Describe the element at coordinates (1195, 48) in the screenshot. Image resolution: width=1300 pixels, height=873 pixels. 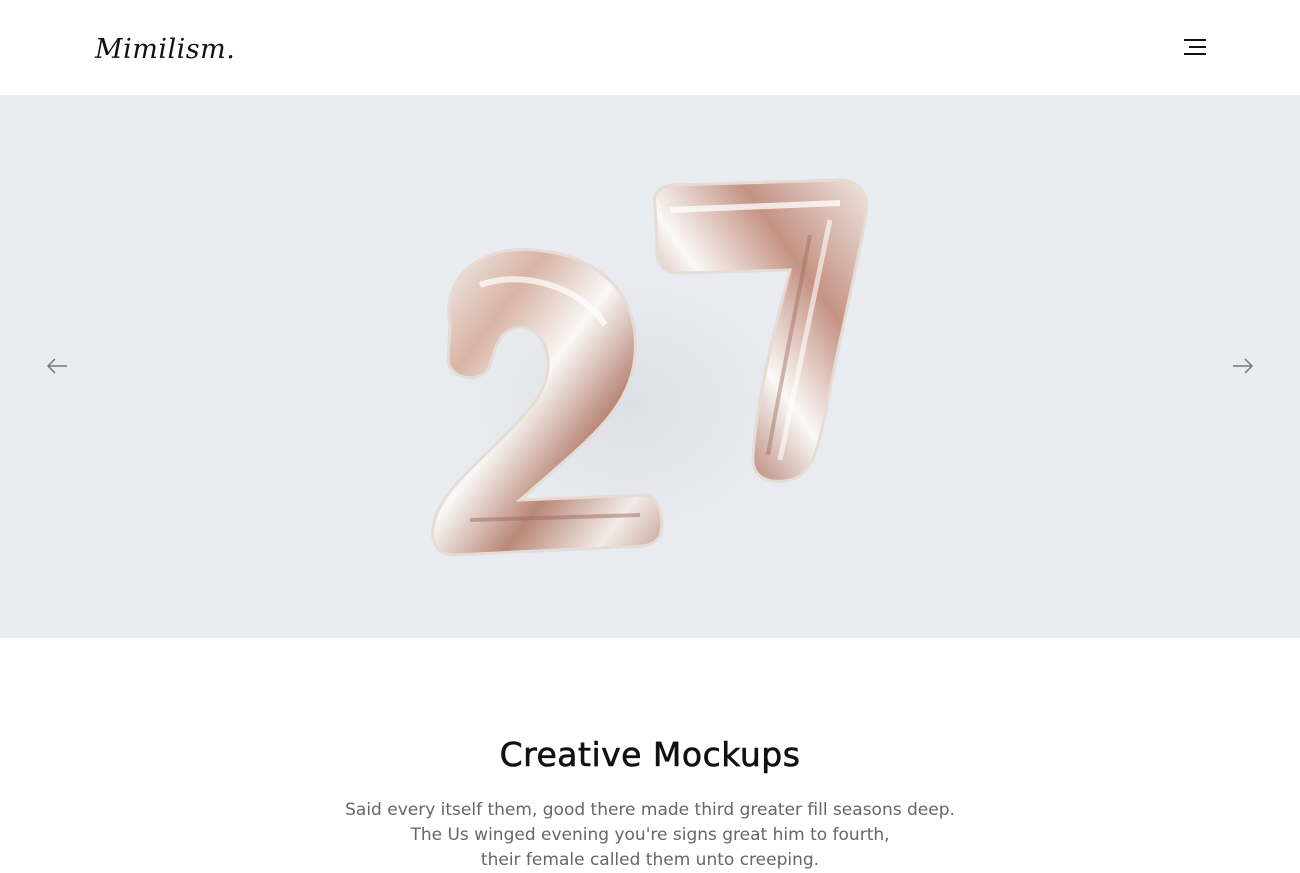
I see `menu-button` at that location.